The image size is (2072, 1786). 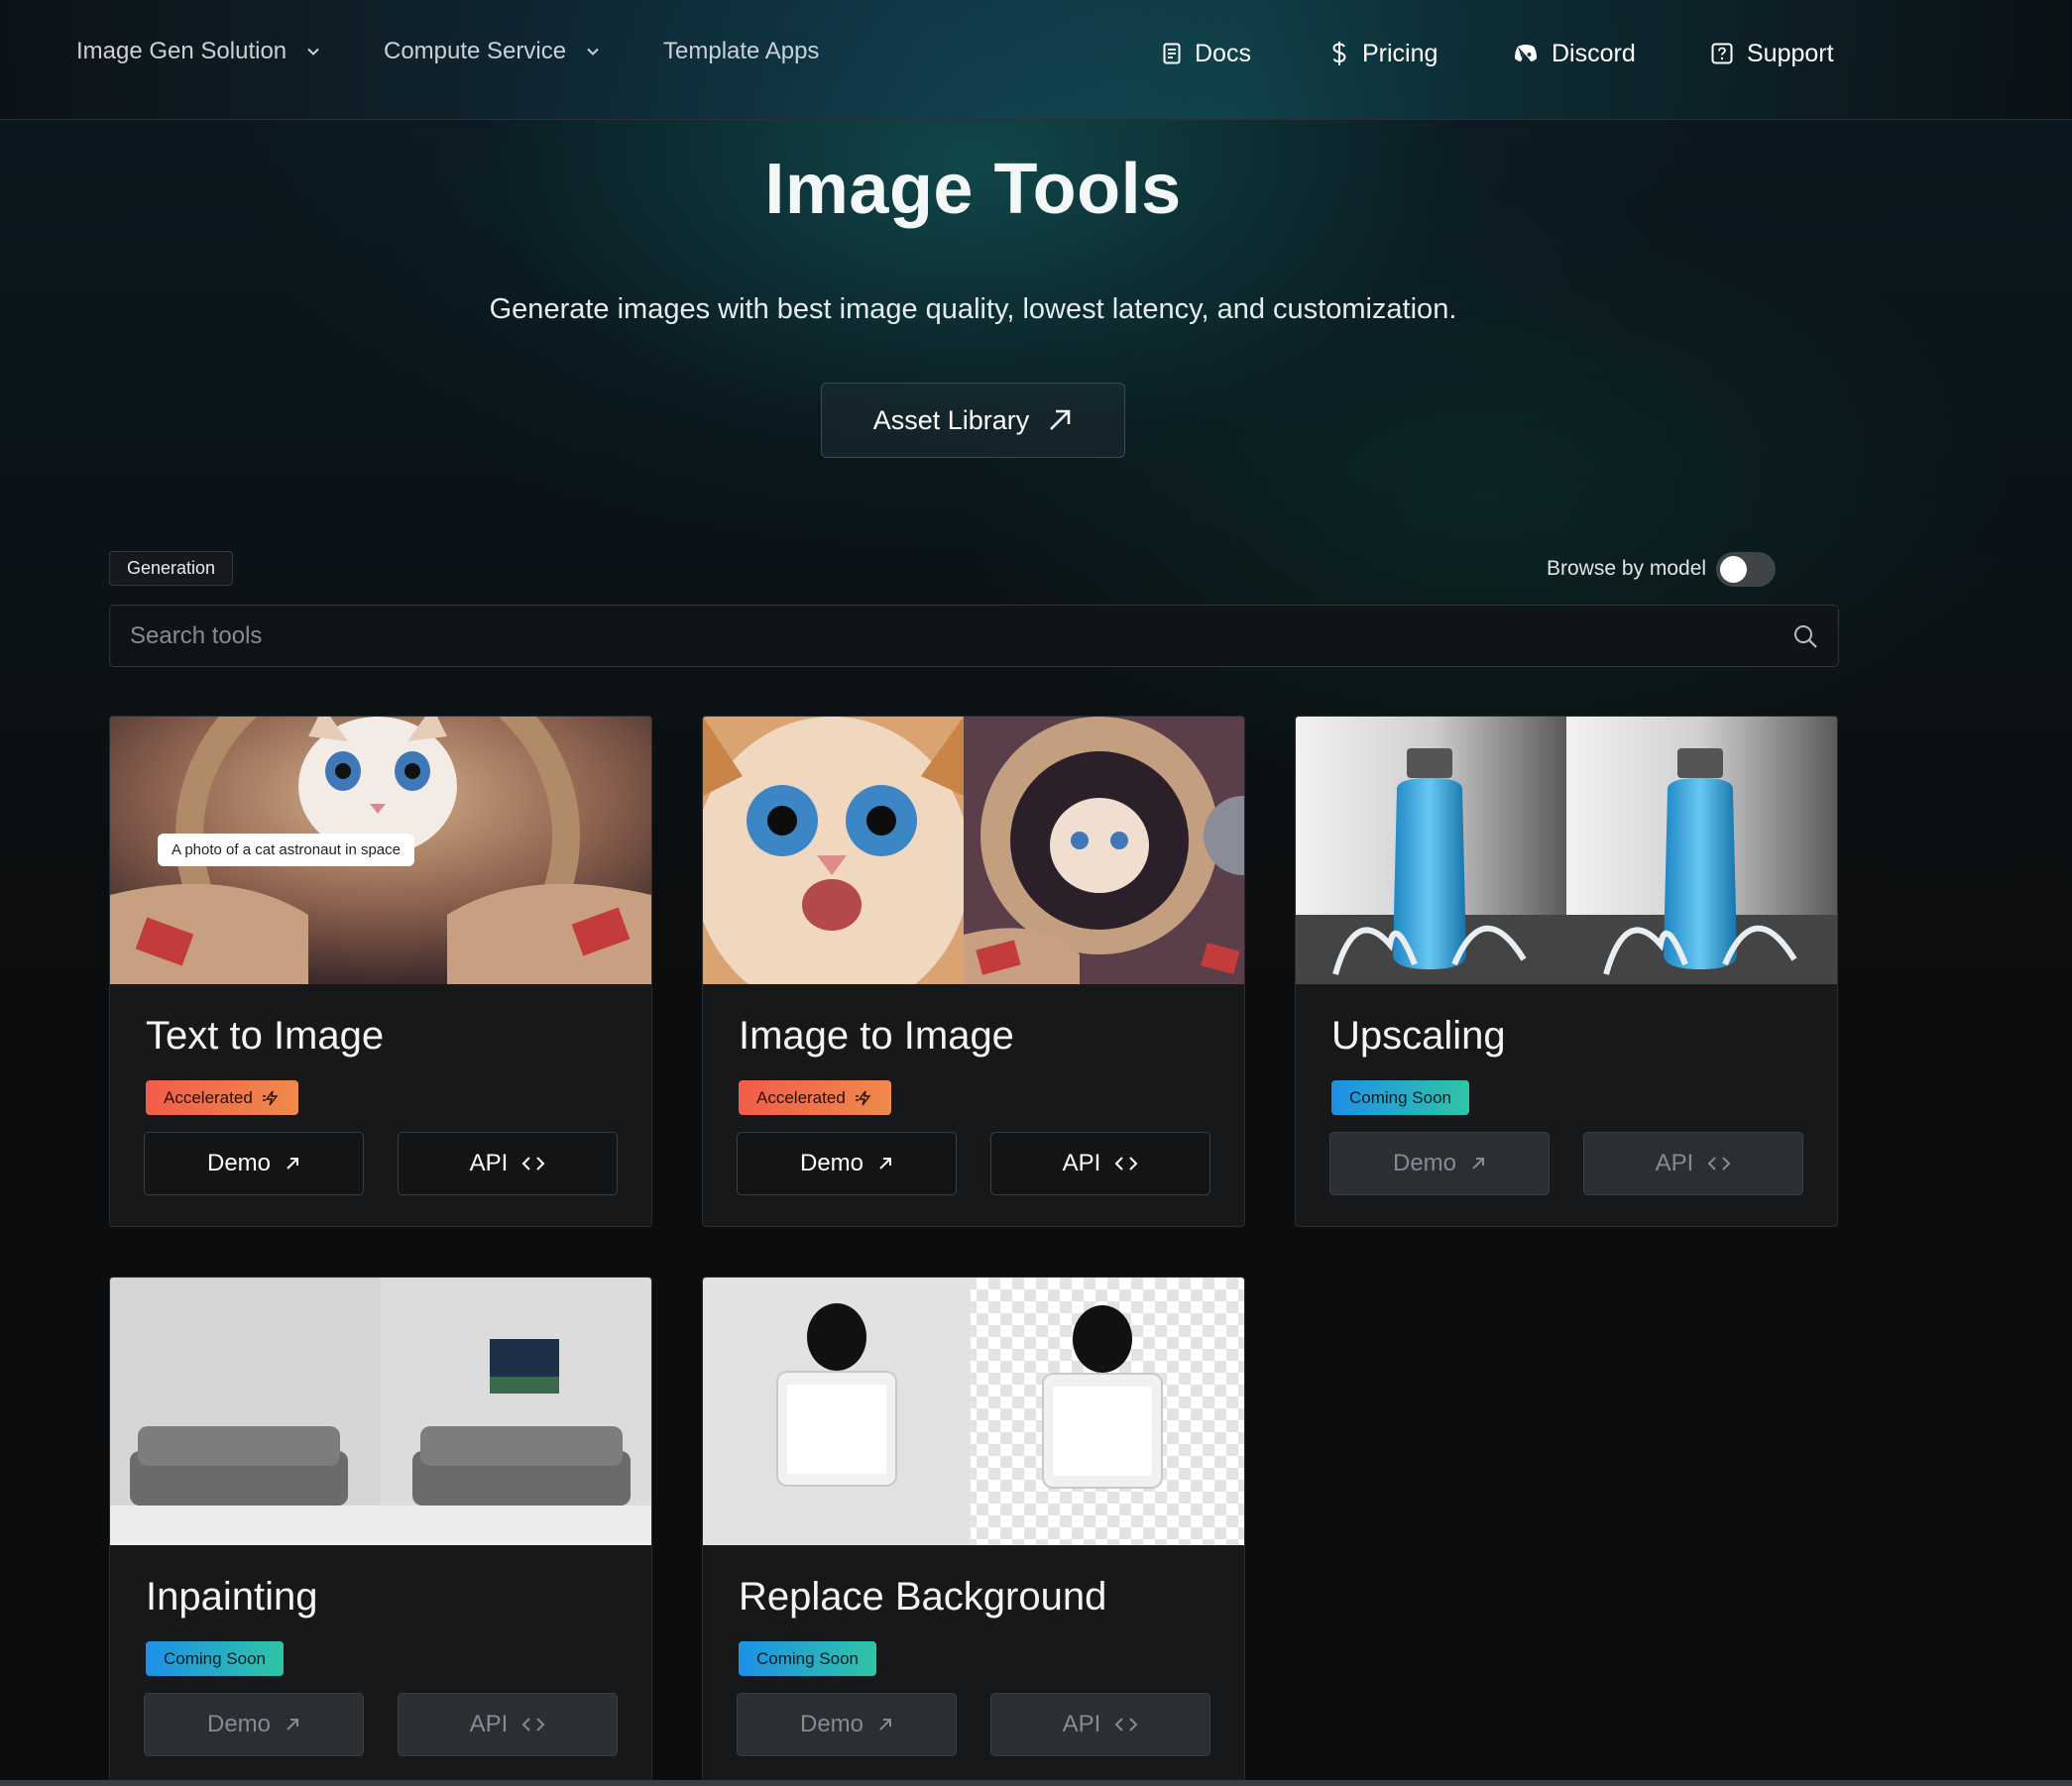 I want to click on nav-label: Support, so click(x=1790, y=53).